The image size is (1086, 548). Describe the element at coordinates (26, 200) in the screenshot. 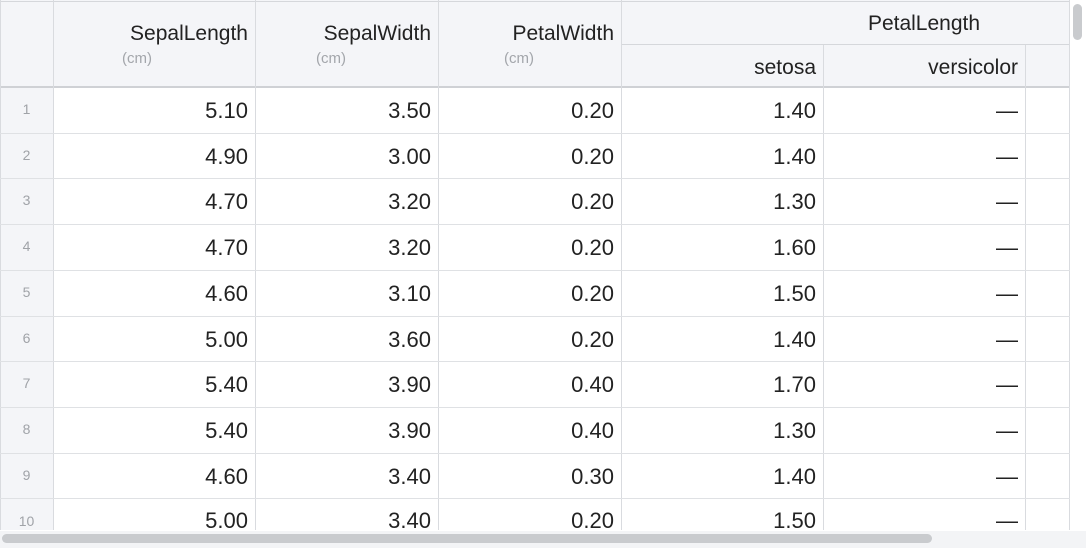

I see `row-index: 3` at that location.